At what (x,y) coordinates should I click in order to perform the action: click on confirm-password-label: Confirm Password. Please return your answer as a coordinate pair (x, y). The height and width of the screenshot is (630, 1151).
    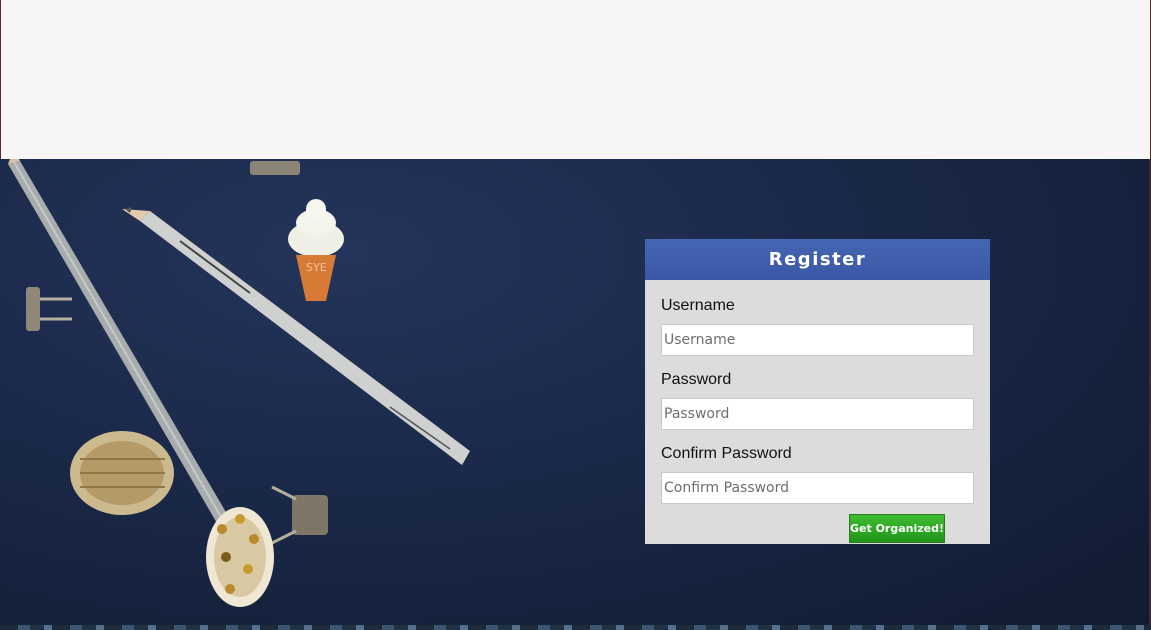
    Looking at the image, I should click on (726, 453).